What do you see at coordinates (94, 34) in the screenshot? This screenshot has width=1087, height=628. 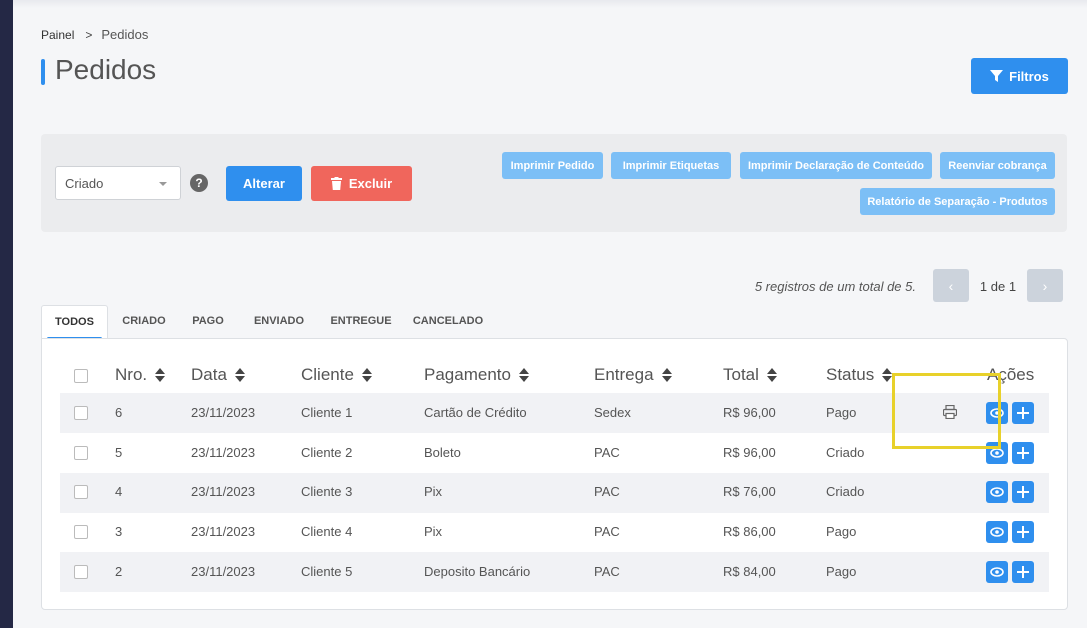 I see `breadcrumb: Painel > Pedidos` at bounding box center [94, 34].